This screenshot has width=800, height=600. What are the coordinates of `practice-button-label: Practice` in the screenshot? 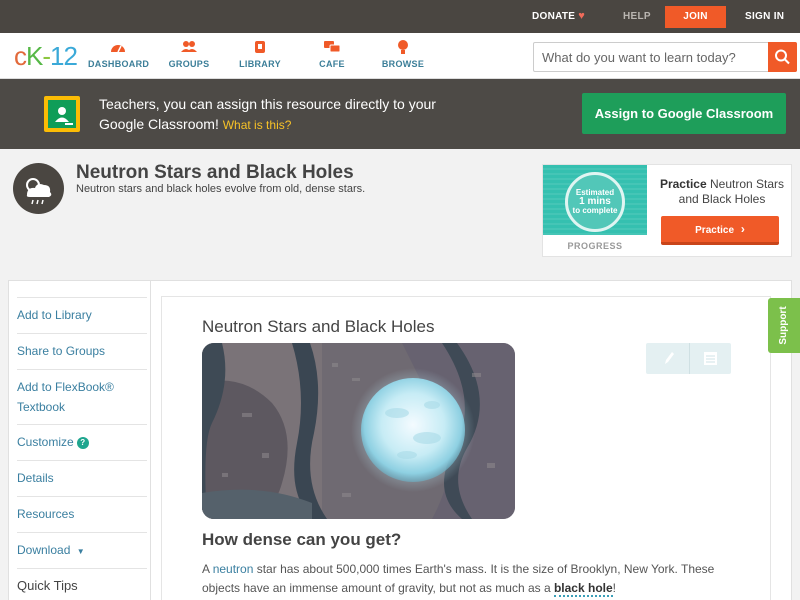 It's located at (715, 230).